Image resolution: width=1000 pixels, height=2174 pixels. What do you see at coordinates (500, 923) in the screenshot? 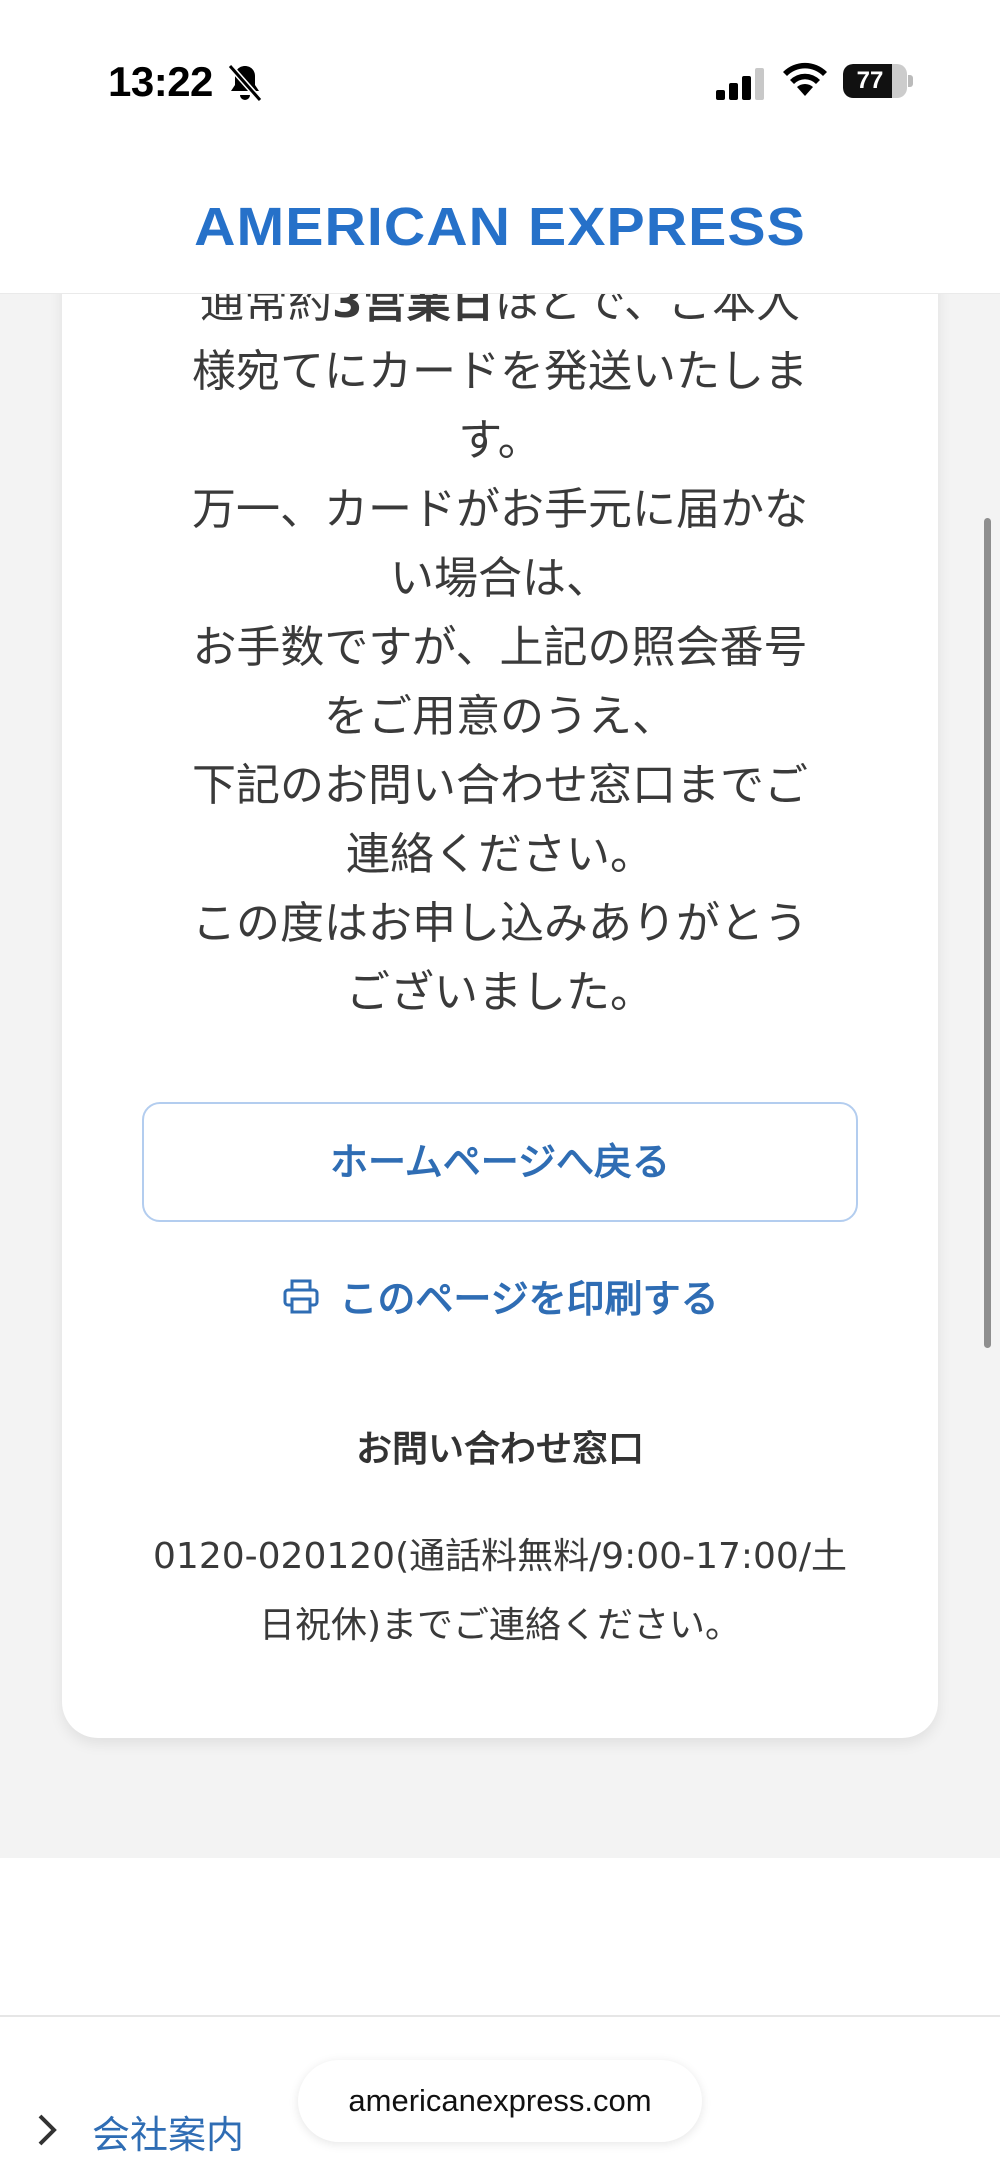
I see `message-line: この度はお申し込みありがとう` at bounding box center [500, 923].